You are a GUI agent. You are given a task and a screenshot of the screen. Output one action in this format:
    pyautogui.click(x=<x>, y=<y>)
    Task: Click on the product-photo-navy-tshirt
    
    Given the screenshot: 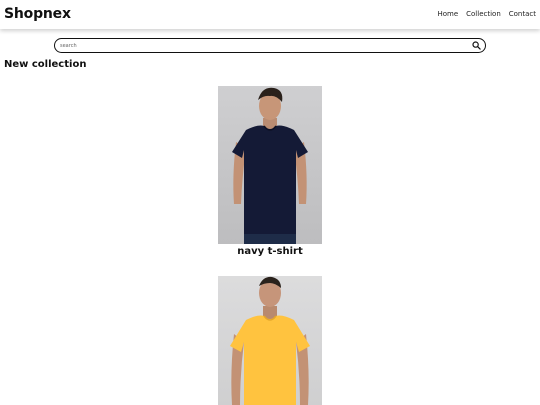 What is the action you would take?
    pyautogui.click(x=270, y=165)
    